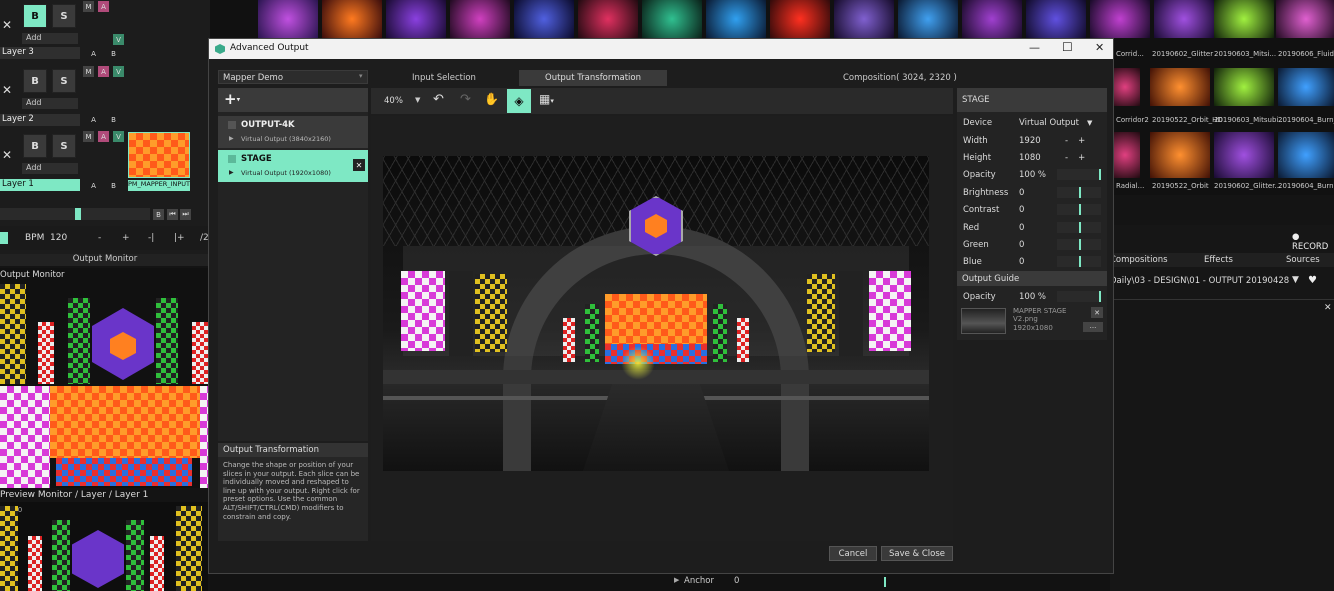 This screenshot has width=1334, height=591. Describe the element at coordinates (1089, 123) in the screenshot. I see `chevron-down-icon: ▼` at that location.